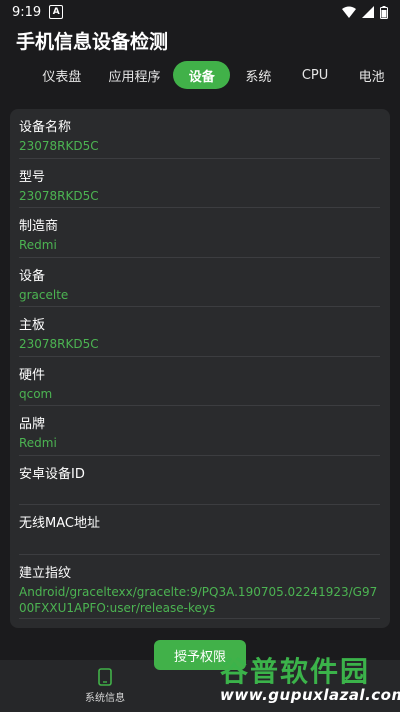 The image size is (400, 712). I want to click on info-item-manufacturer: 制造商 Redmi, so click(199, 233).